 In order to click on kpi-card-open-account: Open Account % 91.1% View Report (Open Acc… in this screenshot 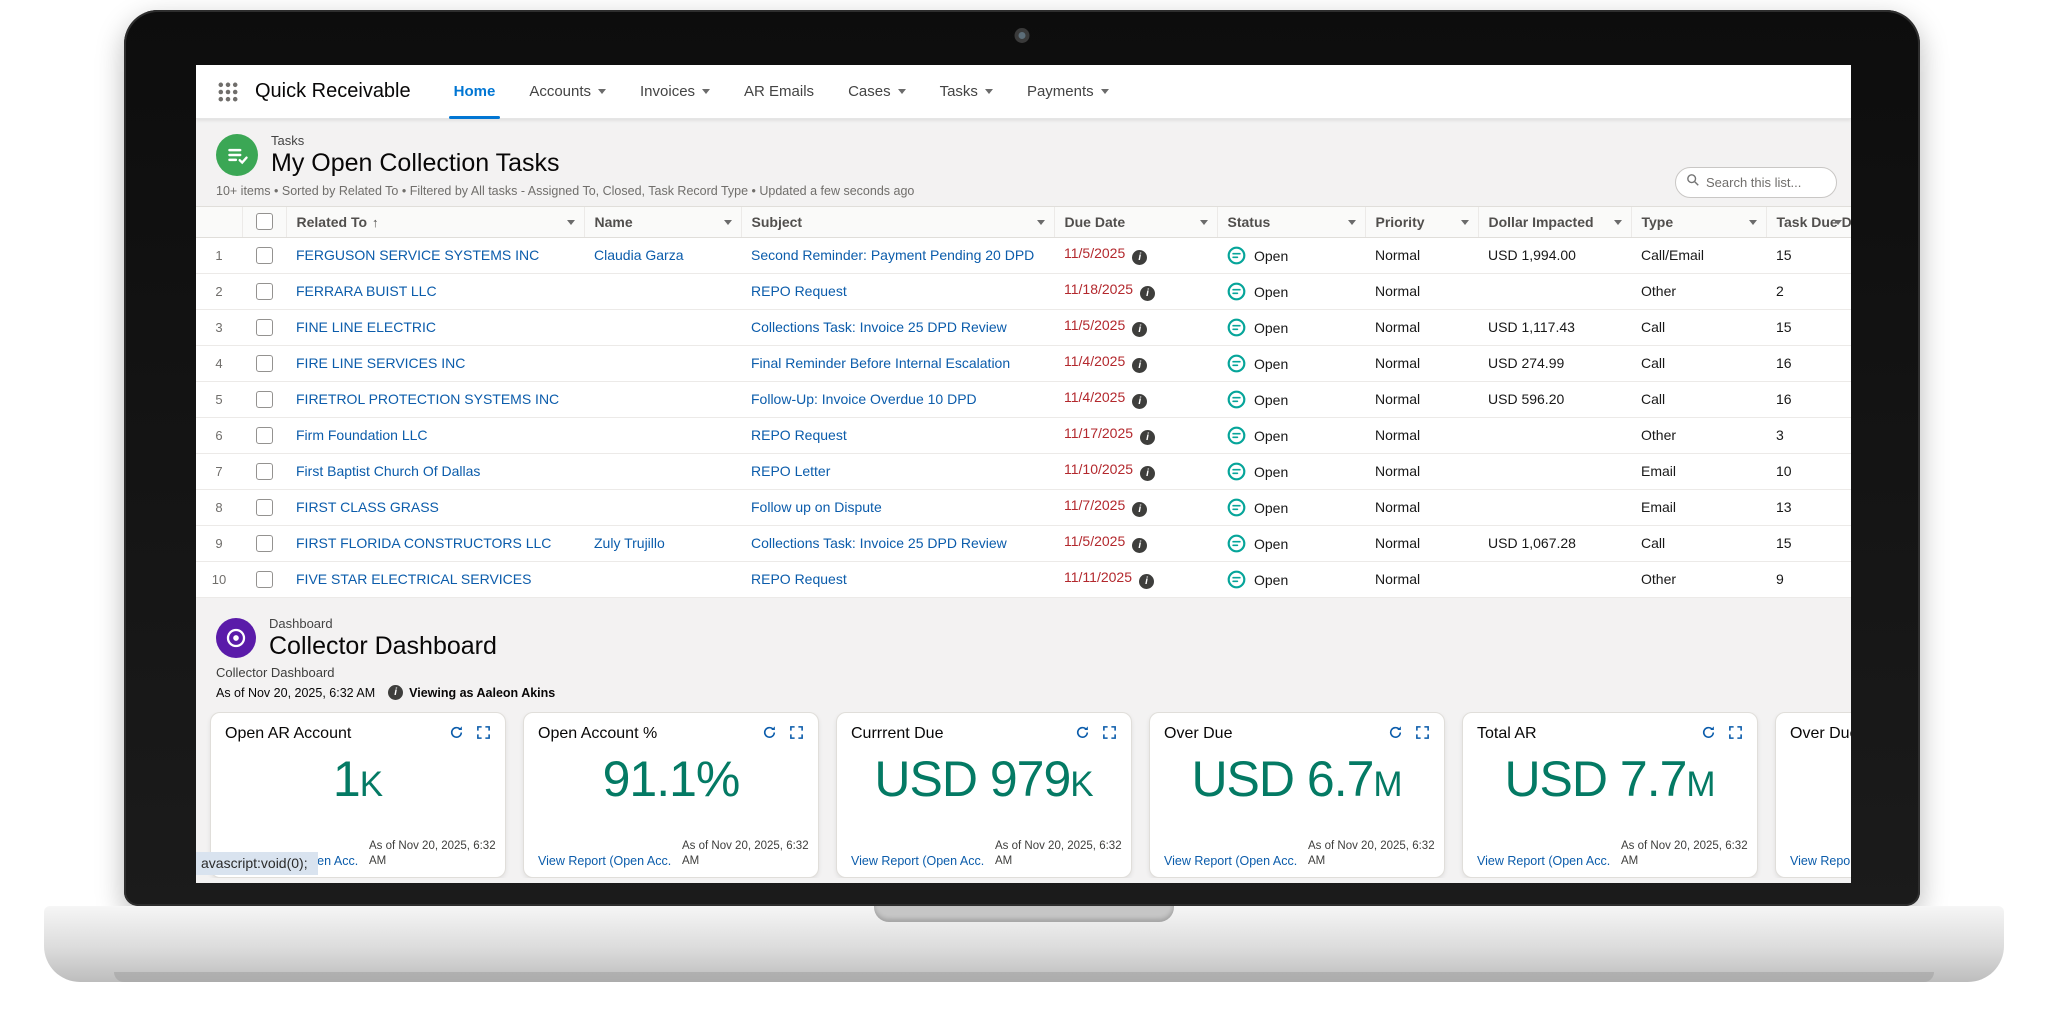, I will do `click(671, 795)`.